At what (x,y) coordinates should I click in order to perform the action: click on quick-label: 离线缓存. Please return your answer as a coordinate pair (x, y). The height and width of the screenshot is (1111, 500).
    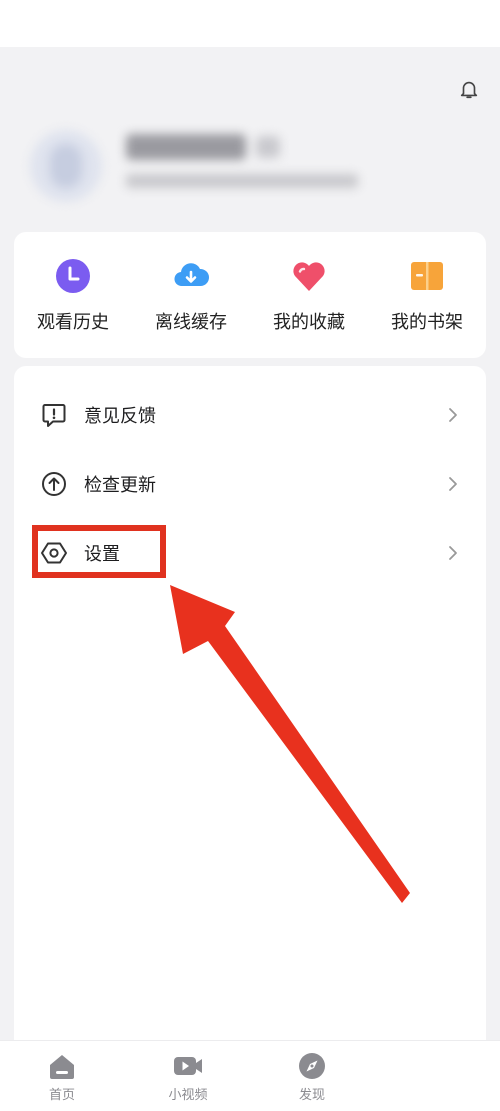
    Looking at the image, I should click on (191, 322).